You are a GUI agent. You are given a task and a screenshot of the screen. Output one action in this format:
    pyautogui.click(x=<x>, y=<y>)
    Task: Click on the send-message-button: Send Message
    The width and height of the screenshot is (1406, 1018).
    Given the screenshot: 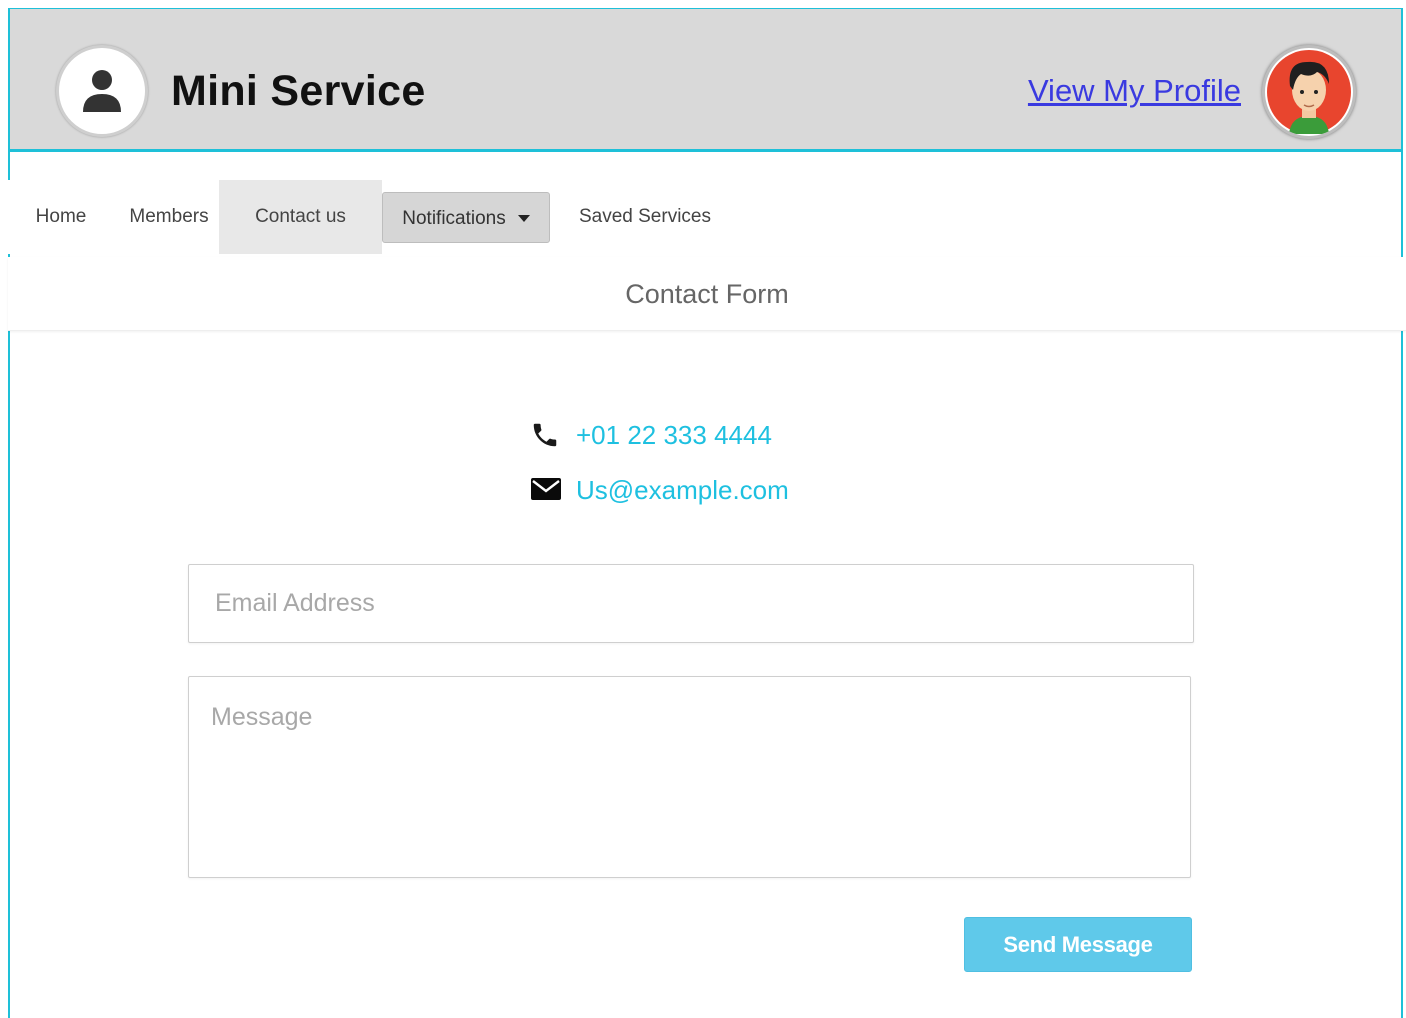 What is the action you would take?
    pyautogui.click(x=1078, y=944)
    